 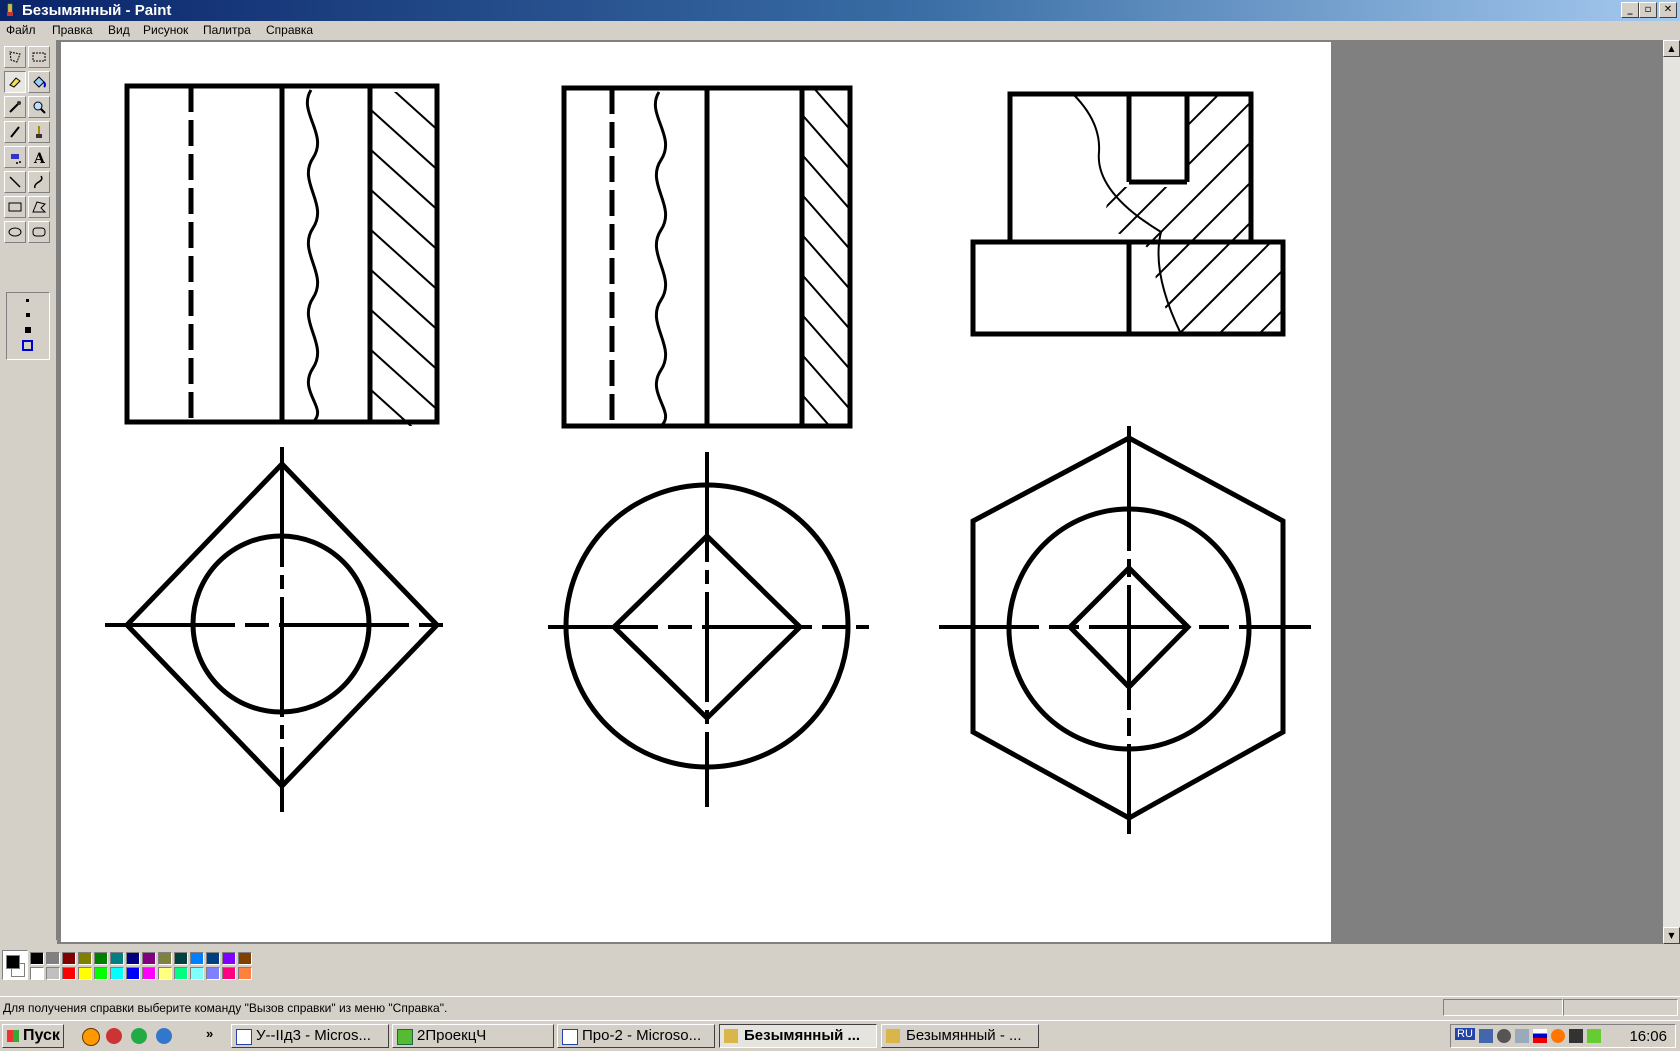 What do you see at coordinates (893, 1036) in the screenshot?
I see `paint-icon` at bounding box center [893, 1036].